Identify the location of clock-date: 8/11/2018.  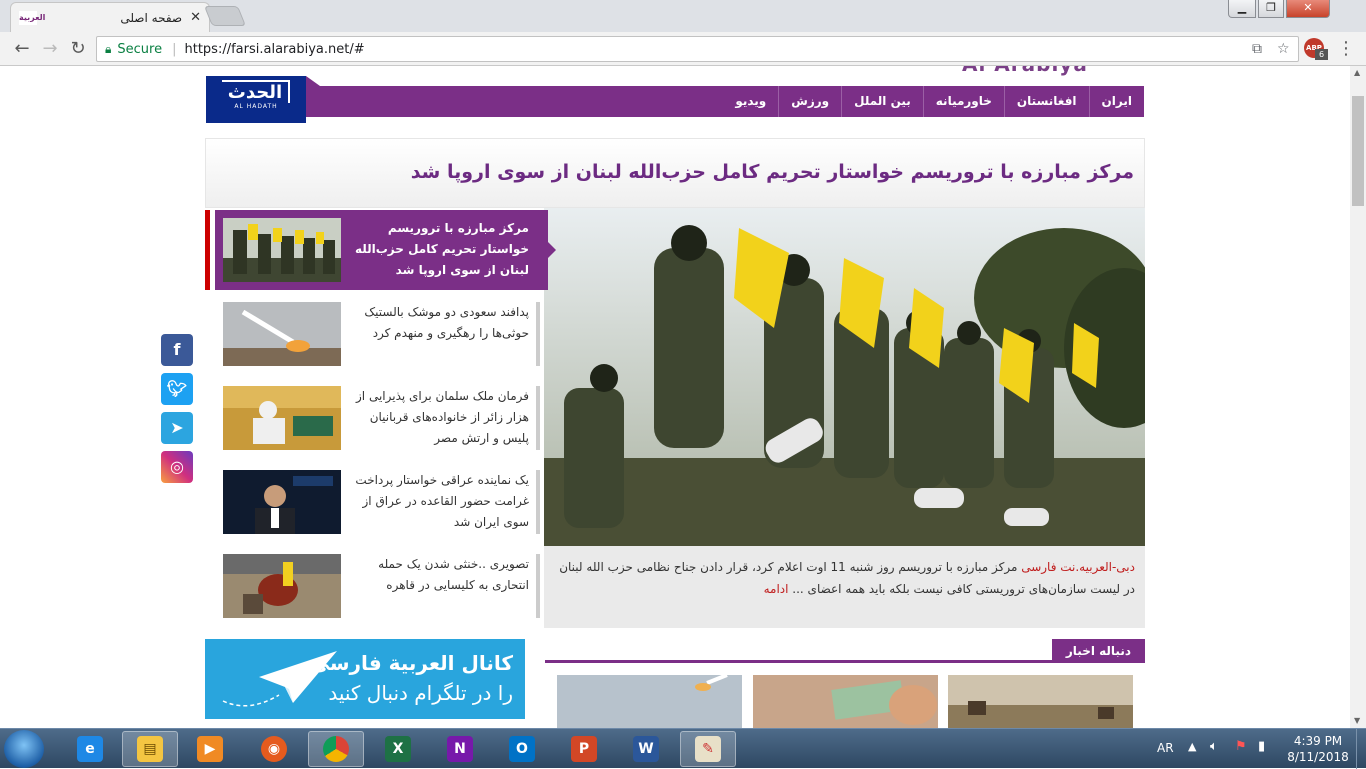
(1318, 757).